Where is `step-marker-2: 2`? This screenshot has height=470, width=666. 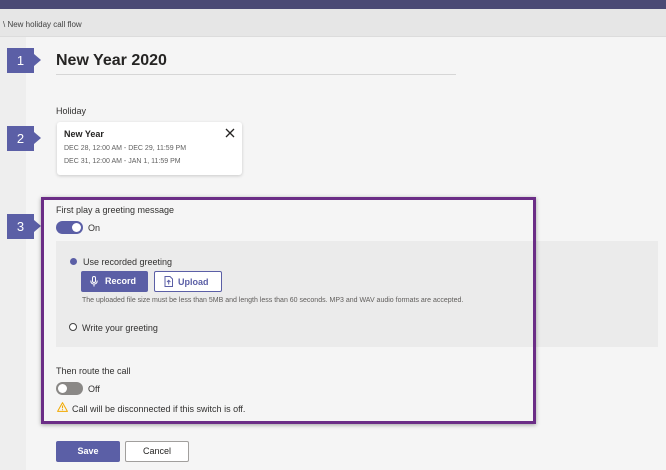
step-marker-2: 2 is located at coordinates (24, 138).